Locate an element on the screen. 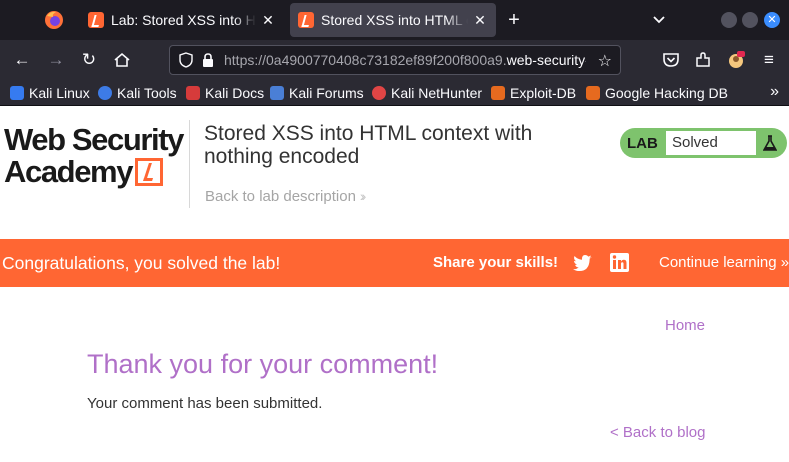  bookmark-star-icon: ☆ is located at coordinates (605, 61).